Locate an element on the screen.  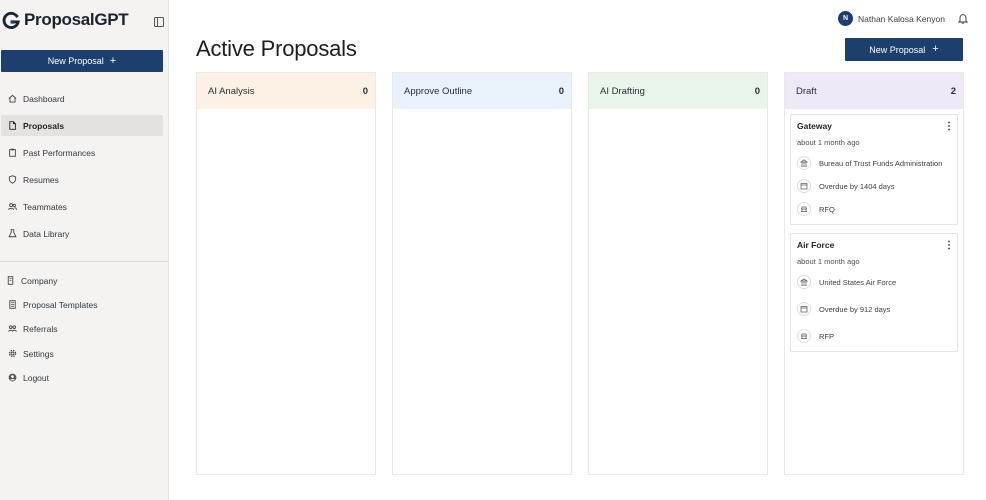
card-agency: United States Air Force is located at coordinates (858, 282).